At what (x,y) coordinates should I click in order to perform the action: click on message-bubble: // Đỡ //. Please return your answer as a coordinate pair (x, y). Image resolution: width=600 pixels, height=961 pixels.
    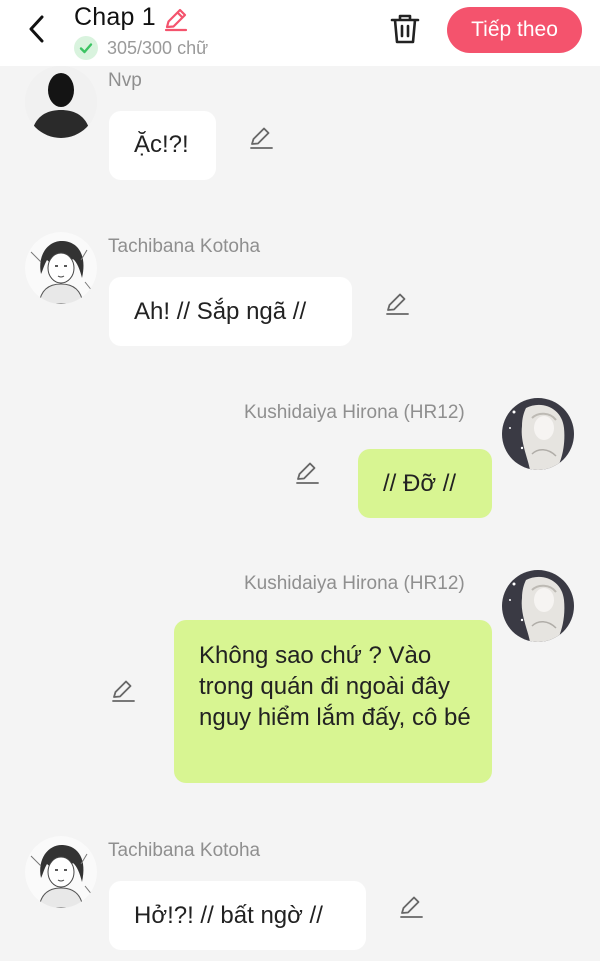
    Looking at the image, I should click on (425, 483).